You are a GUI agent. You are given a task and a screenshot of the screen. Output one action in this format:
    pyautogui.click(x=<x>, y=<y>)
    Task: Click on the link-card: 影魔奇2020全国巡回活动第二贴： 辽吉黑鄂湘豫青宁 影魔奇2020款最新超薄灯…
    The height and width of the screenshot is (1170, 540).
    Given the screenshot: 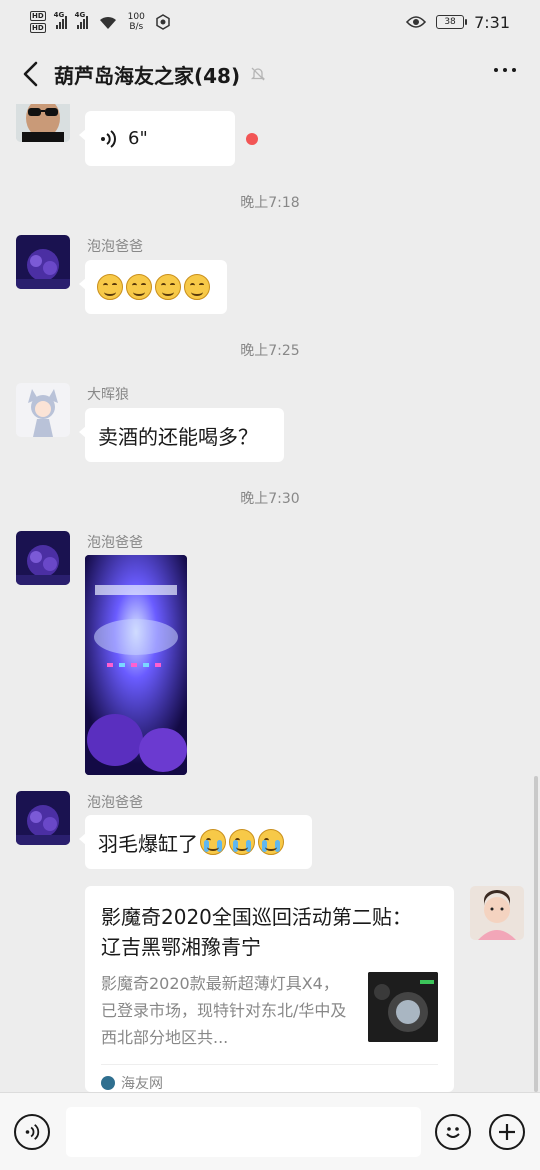 What is the action you would take?
    pyautogui.click(x=269, y=989)
    